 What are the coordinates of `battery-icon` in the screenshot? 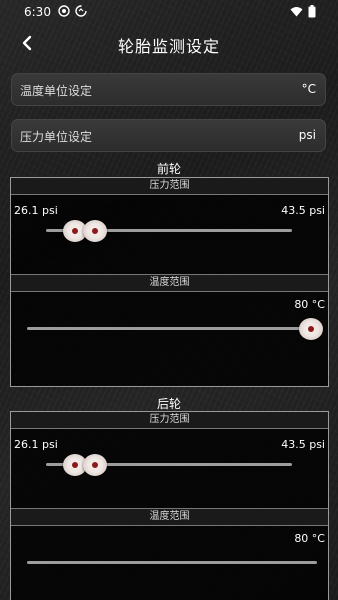 It's located at (312, 11).